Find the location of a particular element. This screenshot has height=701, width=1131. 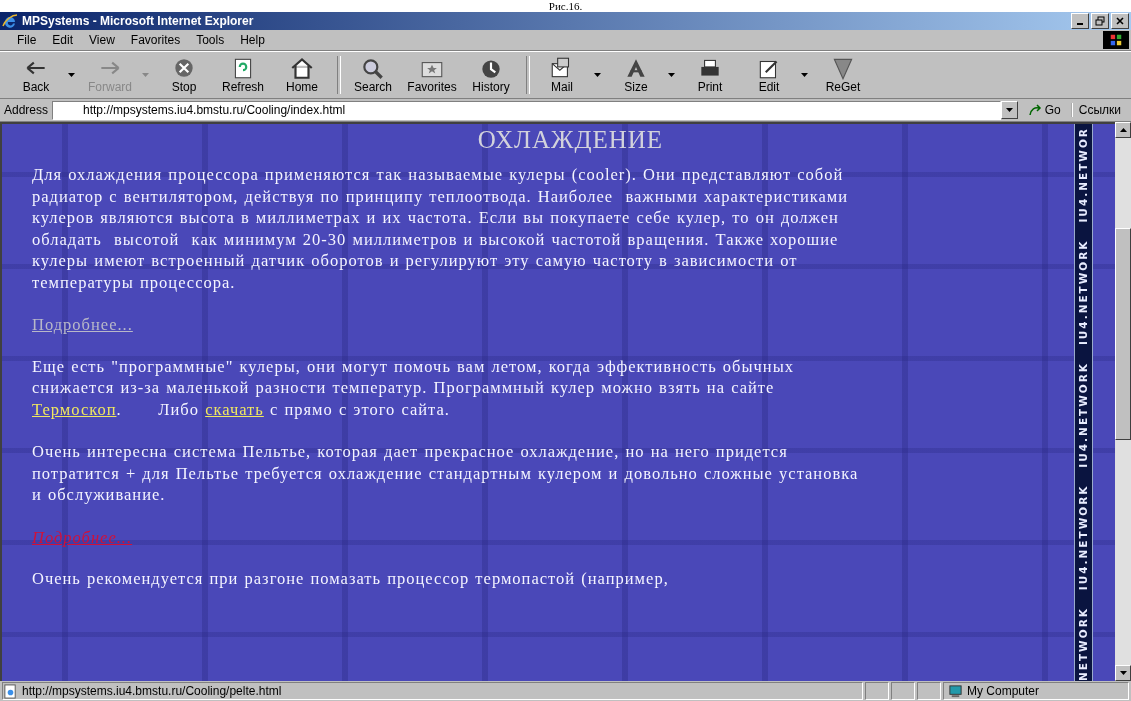

paragraph: Очень интересна система Пельтье, которая дает прекрасное охлаждение, но на него придется потратится + для Пельтье требуется охлаждение стандартным кулером и довольно сложные установка и обслуживание. is located at coordinates (446, 473).